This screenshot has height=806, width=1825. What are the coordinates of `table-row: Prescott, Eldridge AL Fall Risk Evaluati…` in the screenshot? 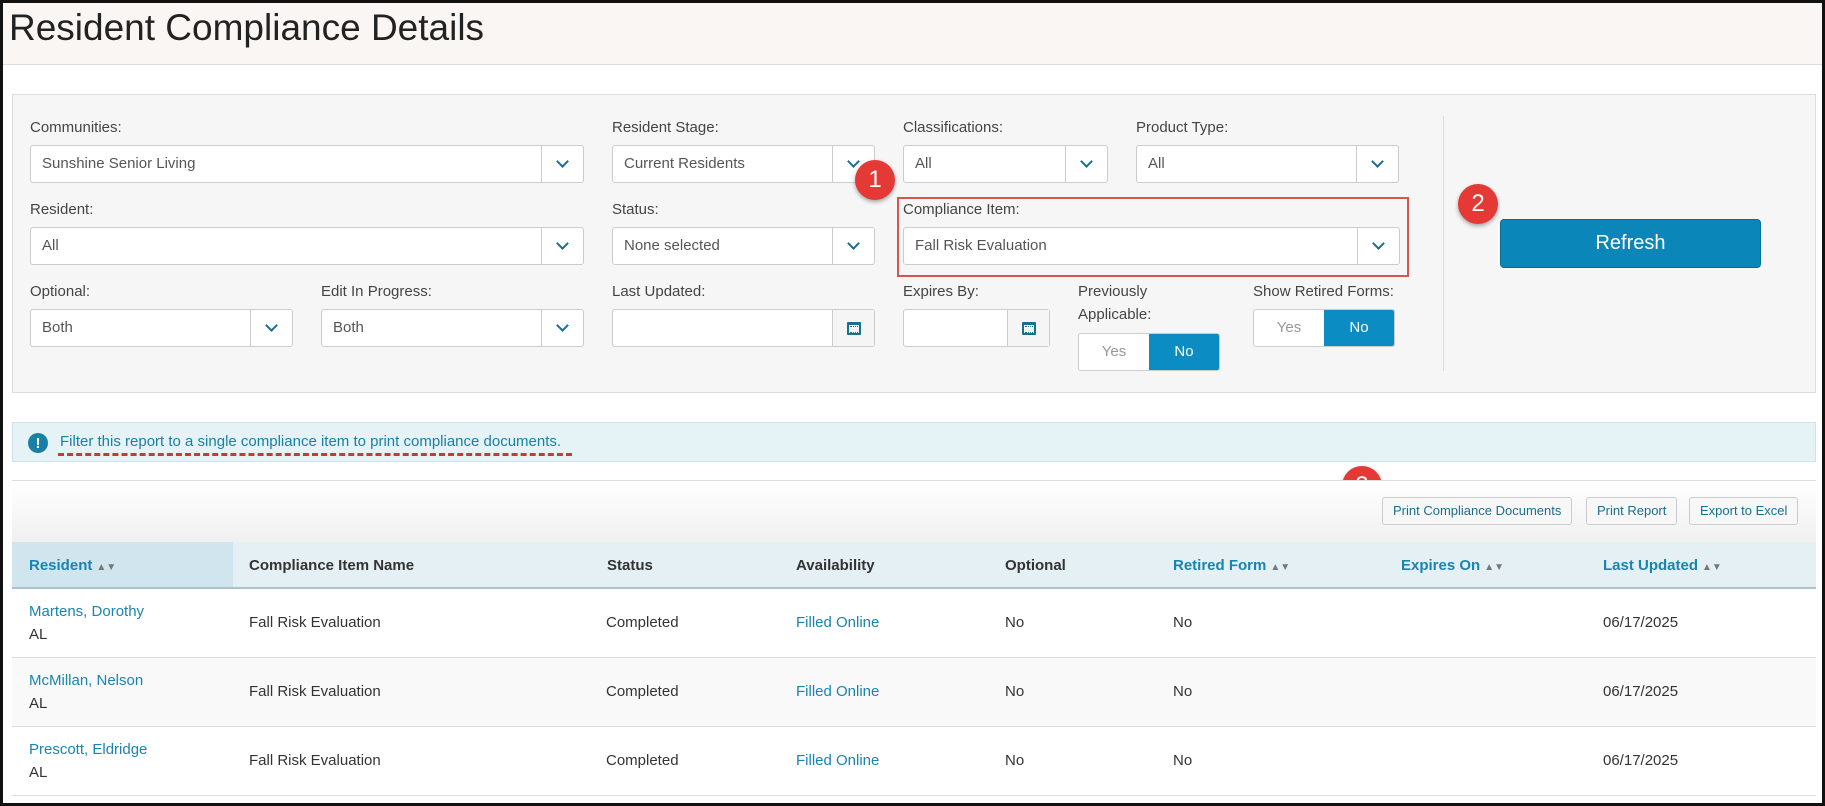 It's located at (914, 761).